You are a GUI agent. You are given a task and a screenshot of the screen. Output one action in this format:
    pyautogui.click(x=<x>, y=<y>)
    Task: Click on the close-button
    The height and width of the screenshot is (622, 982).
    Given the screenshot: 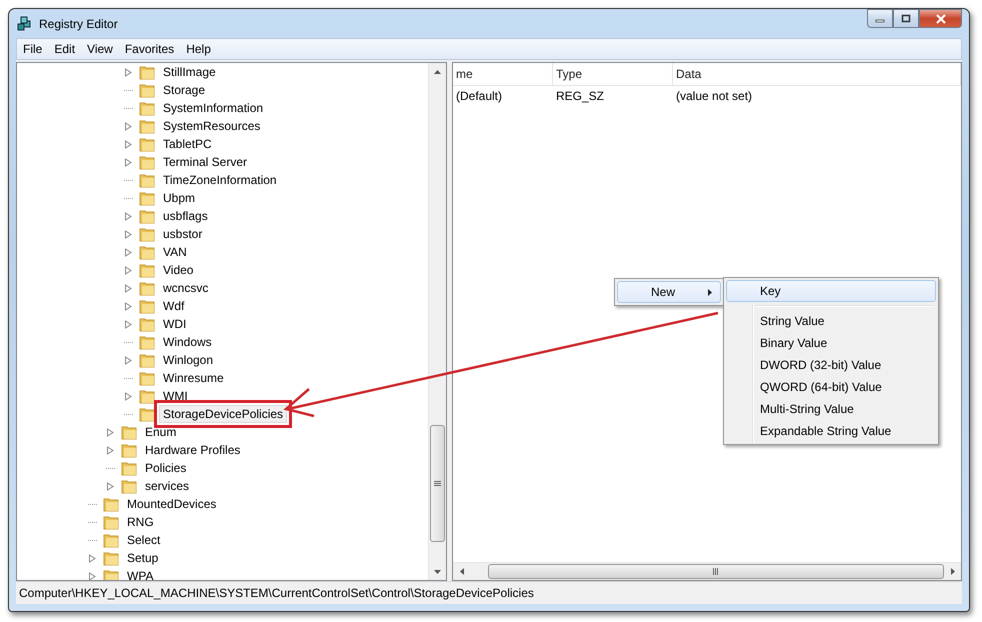 What is the action you would take?
    pyautogui.click(x=940, y=18)
    